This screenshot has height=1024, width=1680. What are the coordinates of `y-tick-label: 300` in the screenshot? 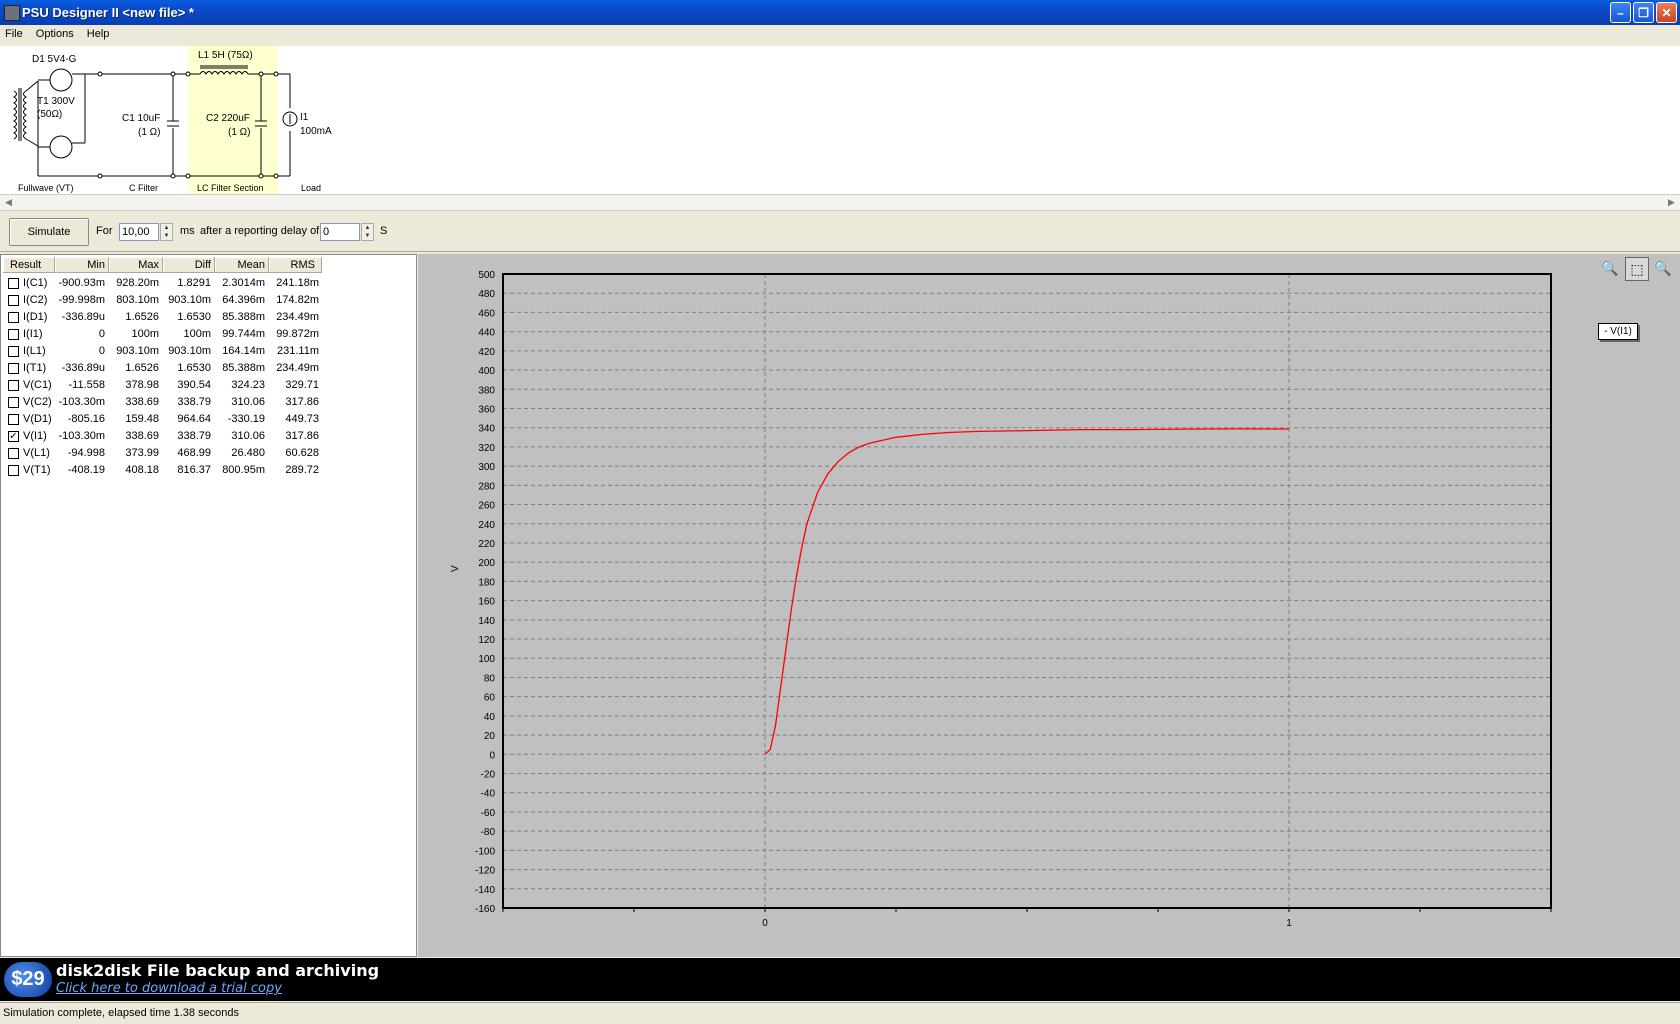 It's located at (486, 467).